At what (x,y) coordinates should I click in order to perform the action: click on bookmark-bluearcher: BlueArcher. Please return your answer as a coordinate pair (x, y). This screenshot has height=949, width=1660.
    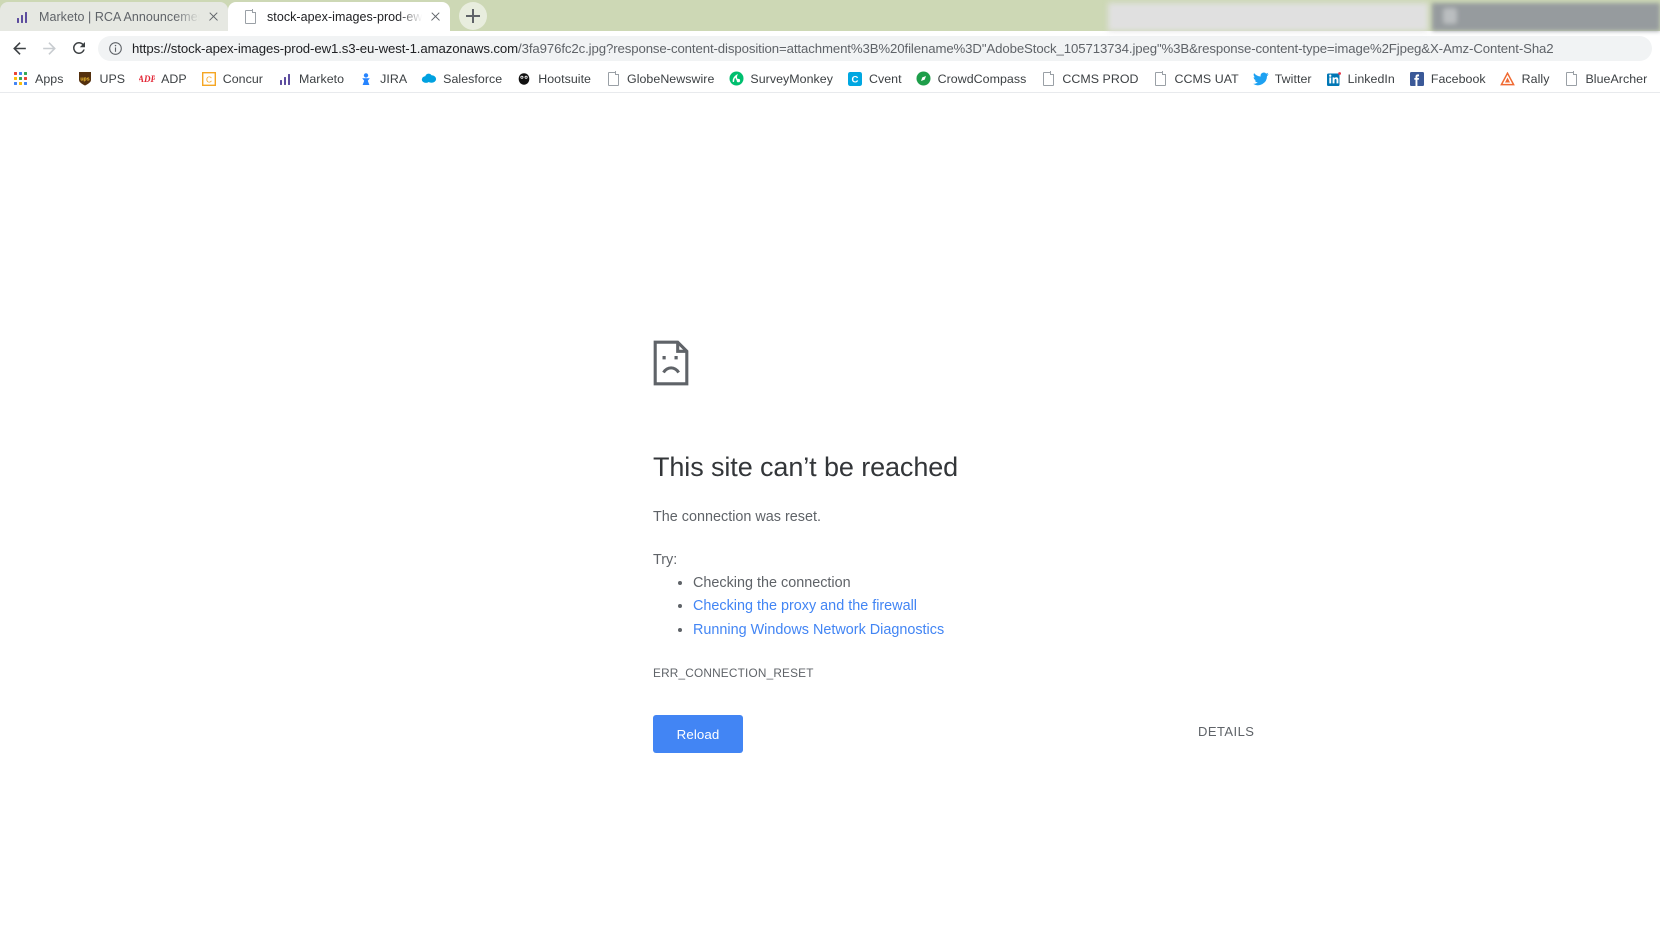
    Looking at the image, I should click on (1605, 79).